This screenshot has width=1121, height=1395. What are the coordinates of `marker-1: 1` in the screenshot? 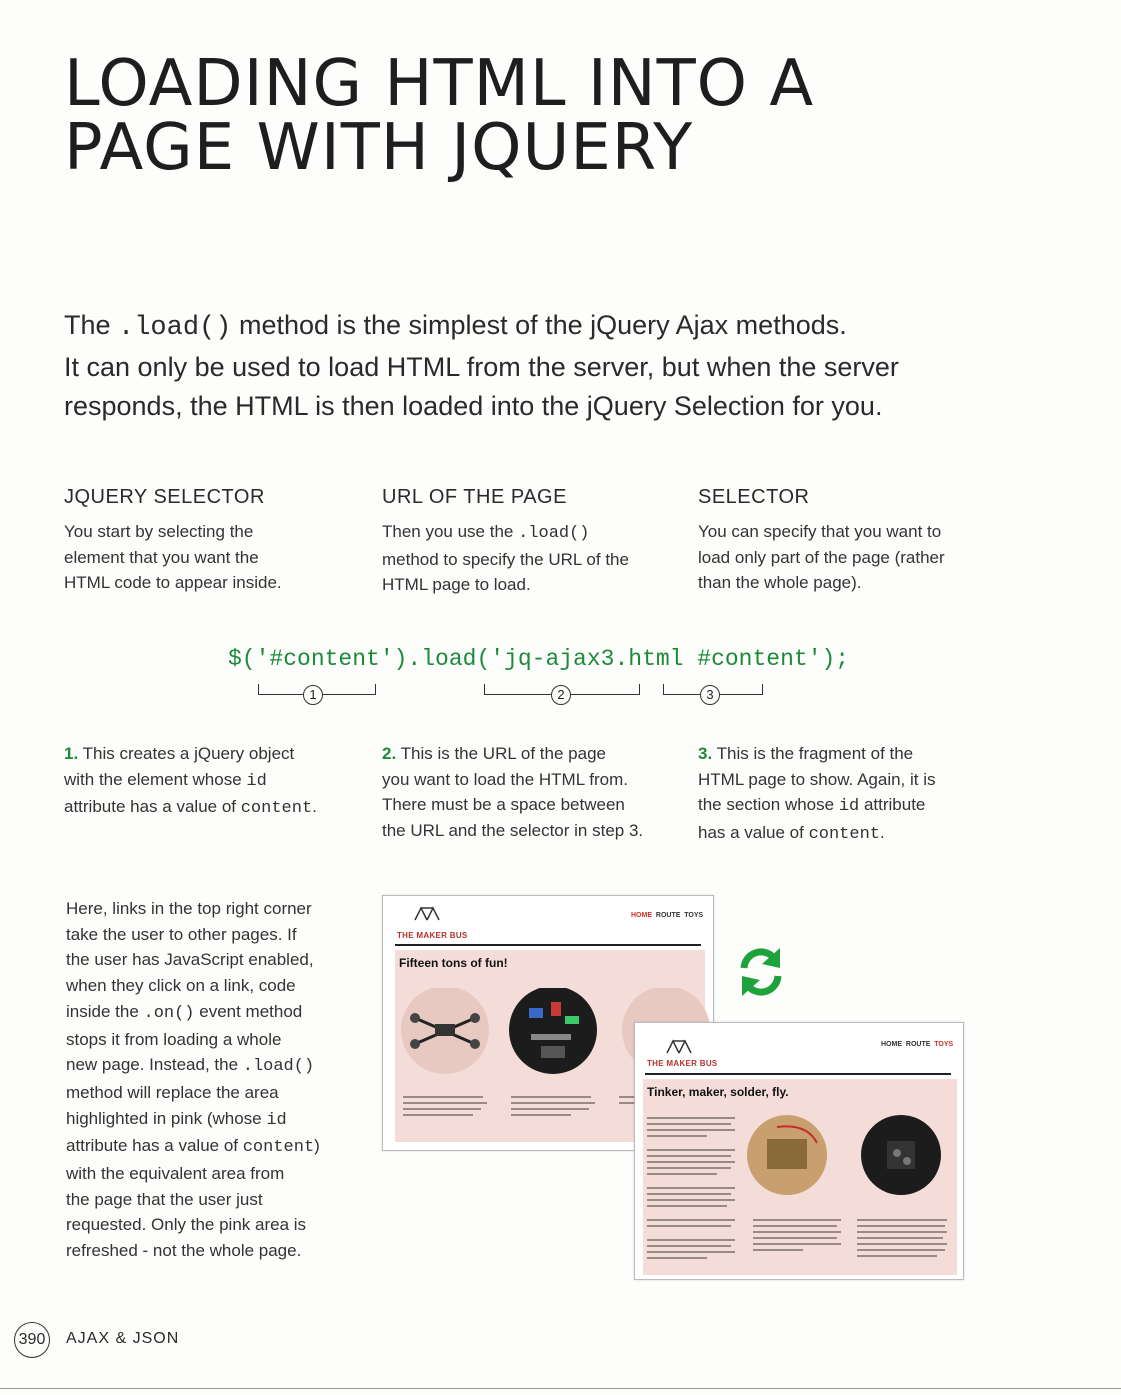 It's located at (313, 695).